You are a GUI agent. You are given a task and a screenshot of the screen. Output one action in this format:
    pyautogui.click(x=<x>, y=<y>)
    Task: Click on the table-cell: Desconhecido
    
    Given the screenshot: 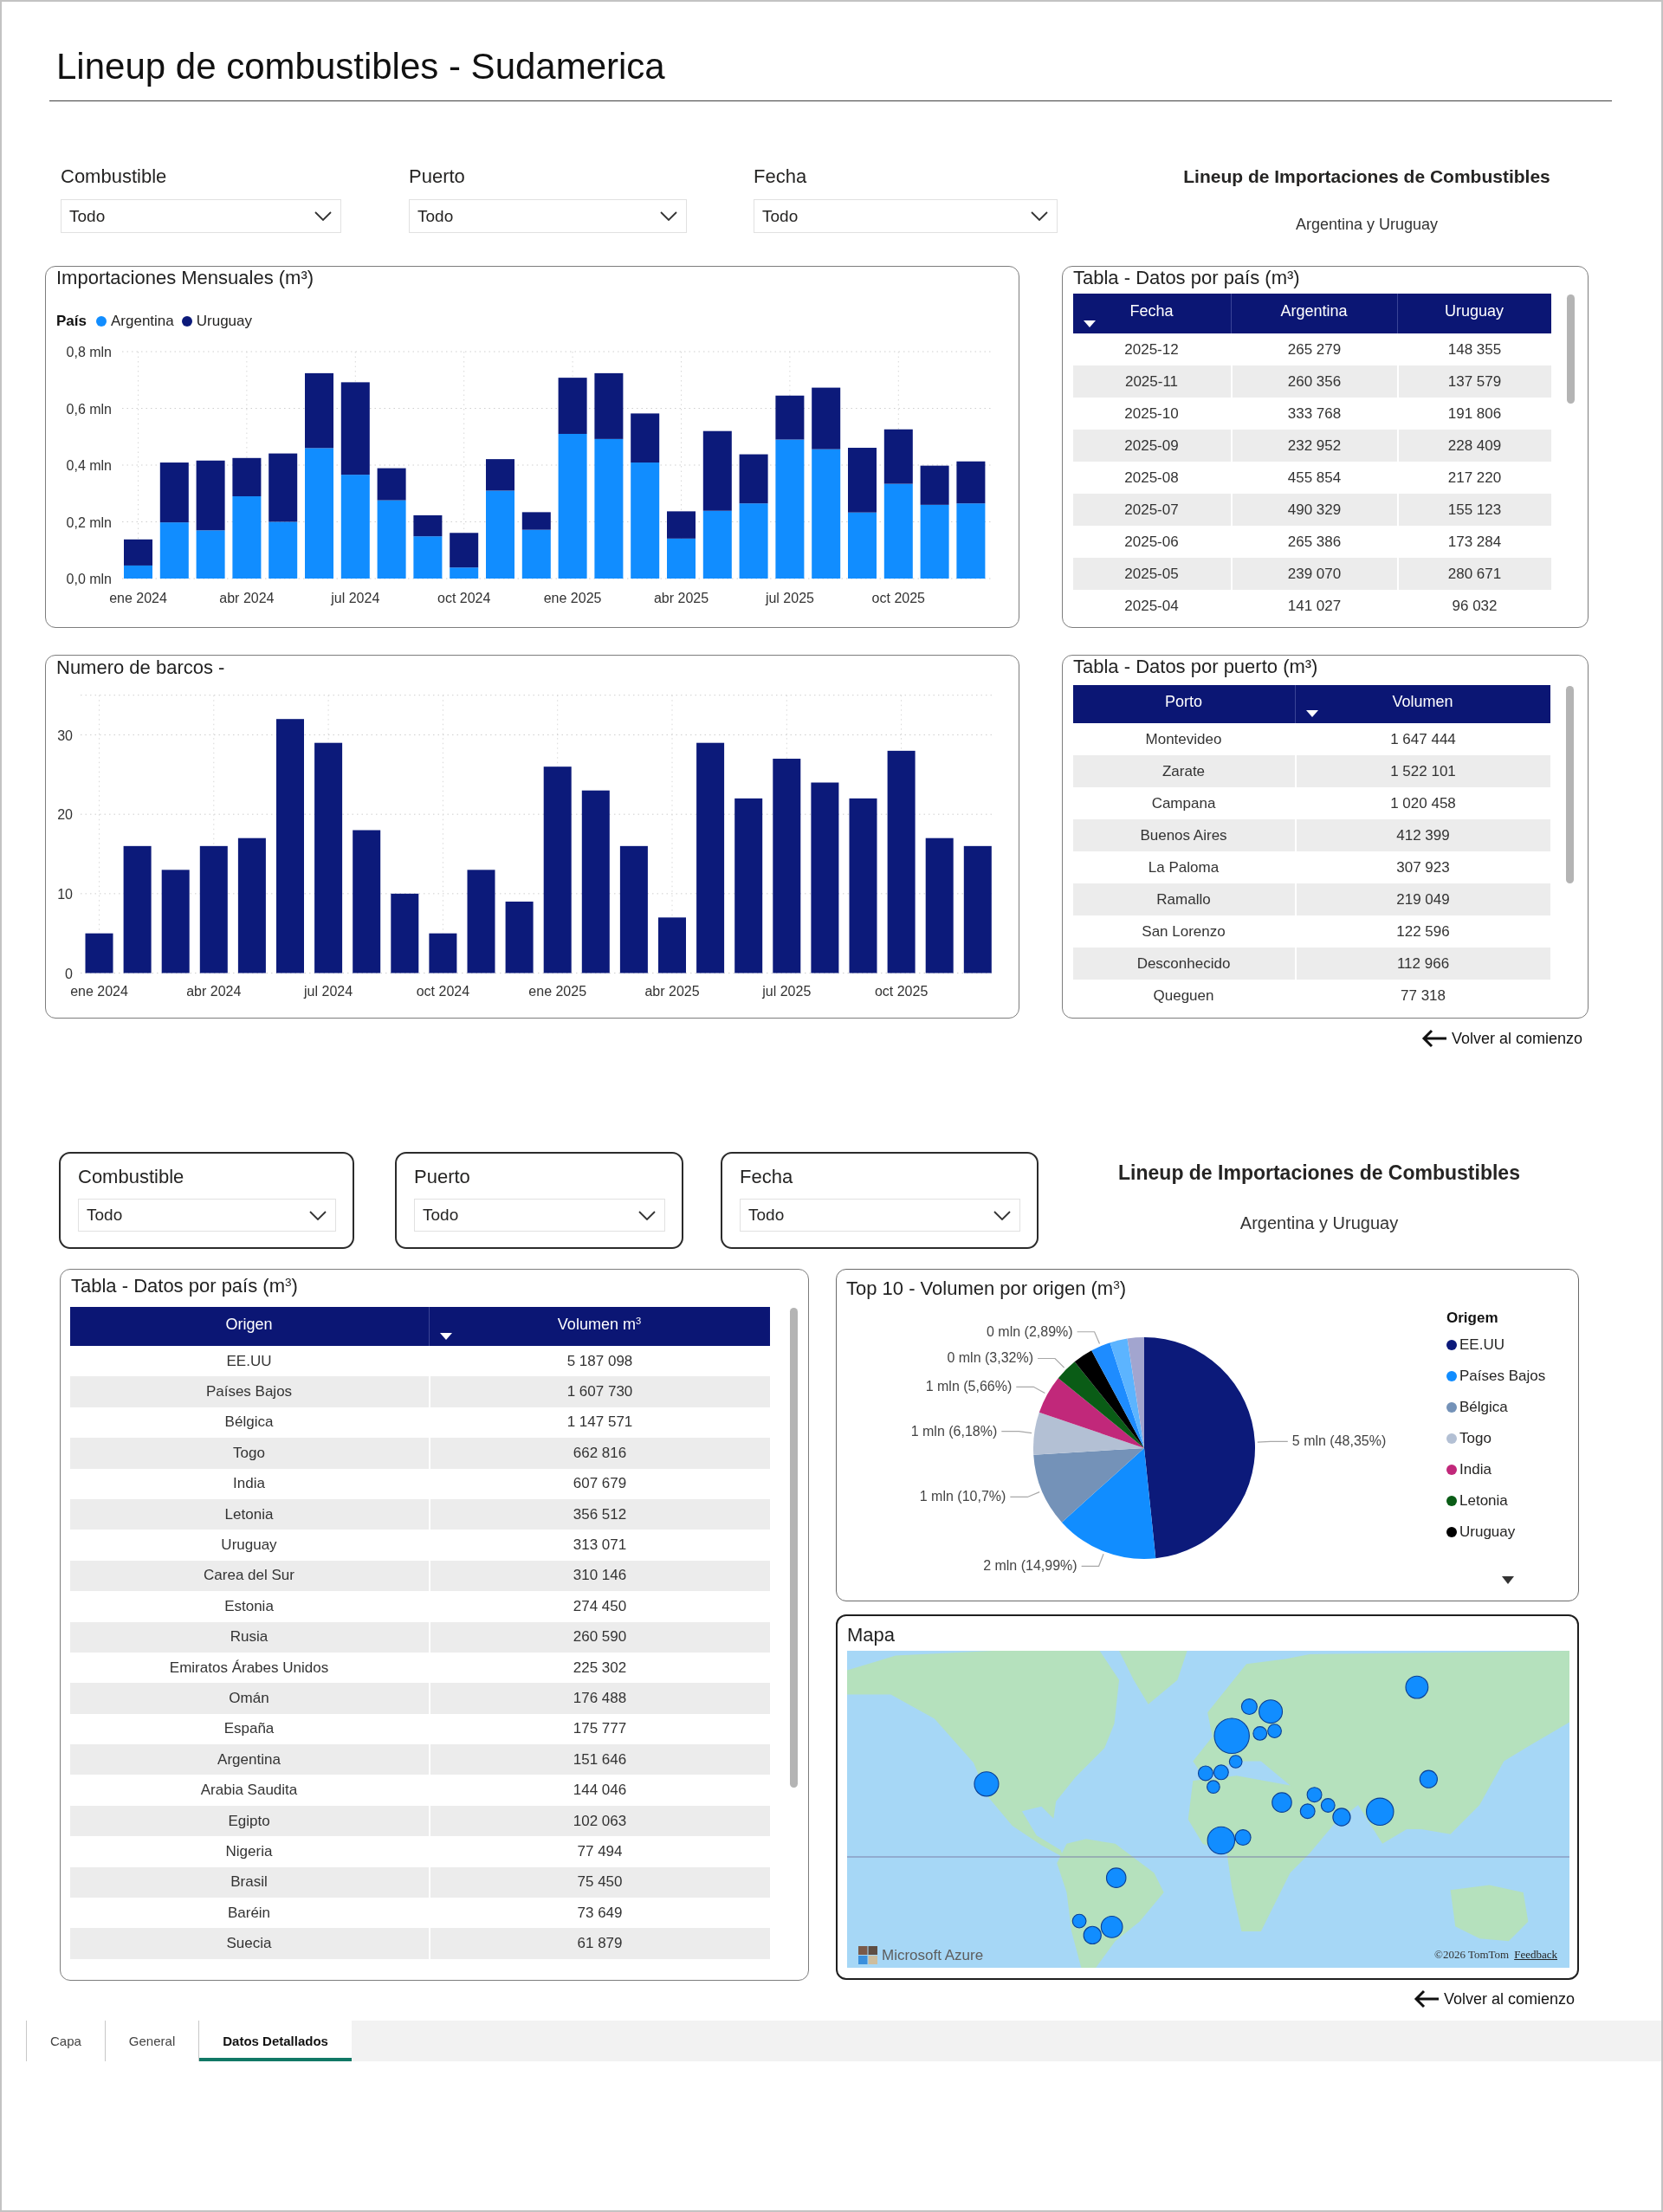 What is the action you would take?
    pyautogui.click(x=1183, y=964)
    